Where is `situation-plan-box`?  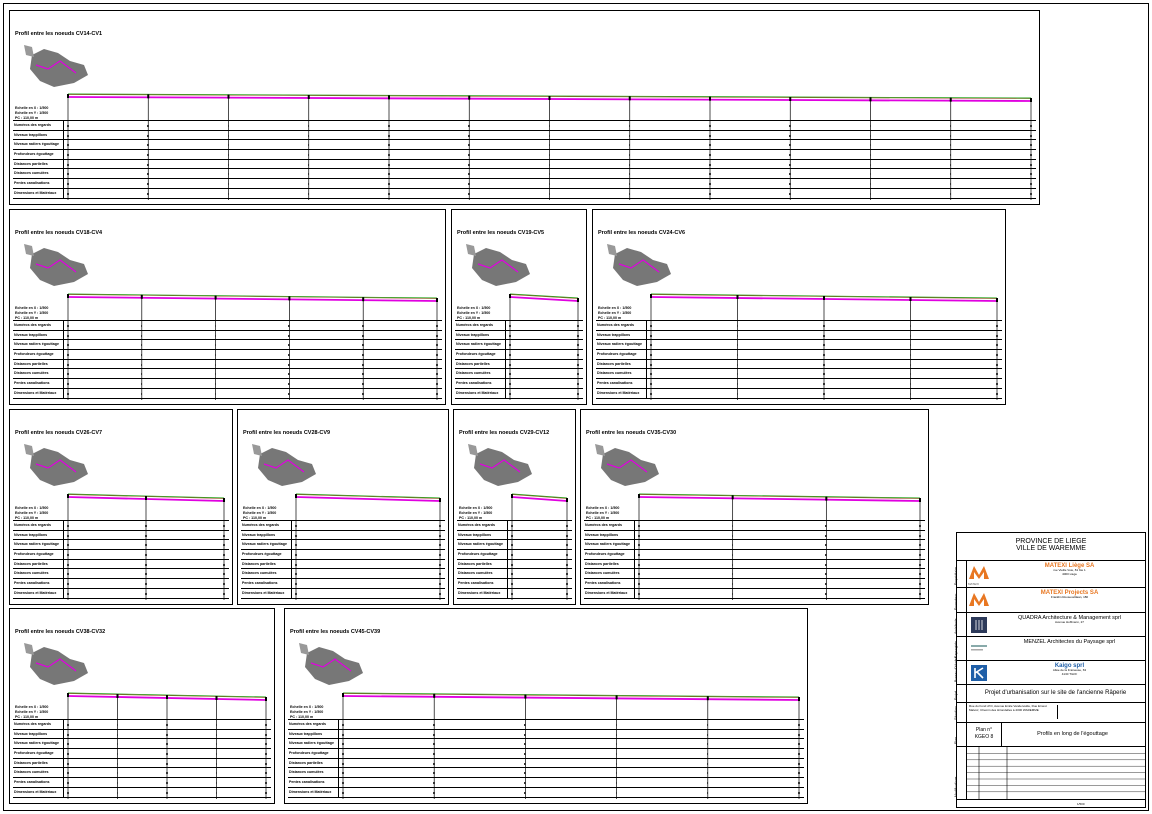 situation-plan-box is located at coordinates (1077, 712).